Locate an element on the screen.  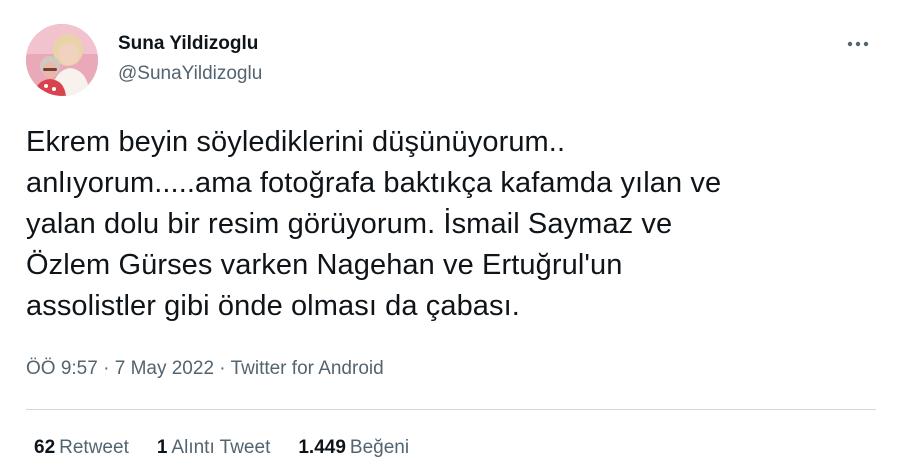
quote-stat: 1 Alıntı Tweet is located at coordinates (214, 448).